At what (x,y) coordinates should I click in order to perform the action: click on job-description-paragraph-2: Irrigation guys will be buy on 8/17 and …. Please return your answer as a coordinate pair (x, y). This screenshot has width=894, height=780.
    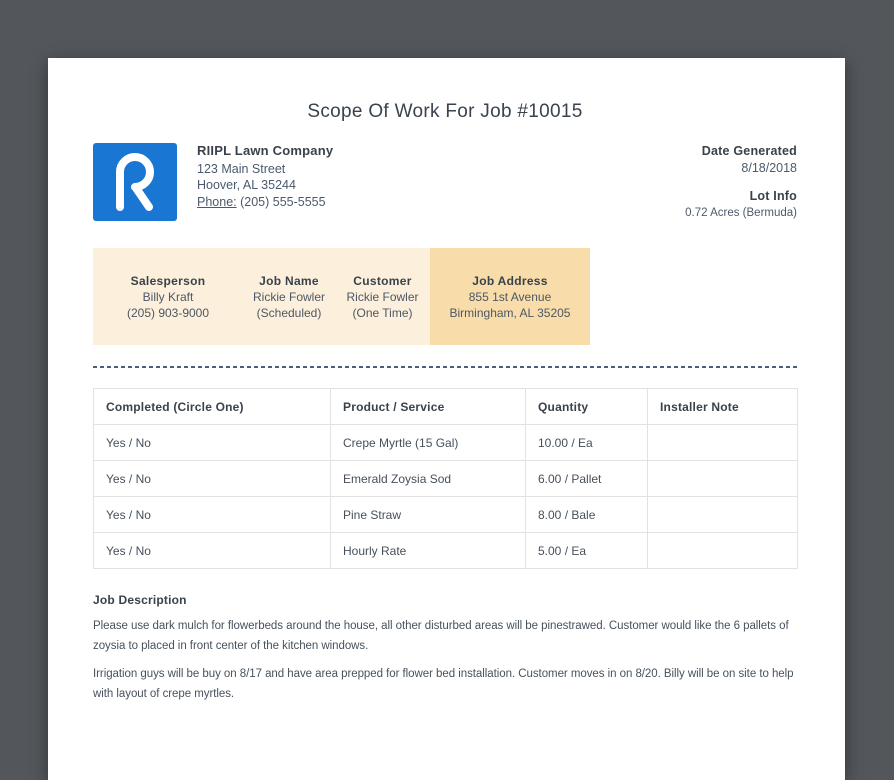
    Looking at the image, I should click on (443, 684).